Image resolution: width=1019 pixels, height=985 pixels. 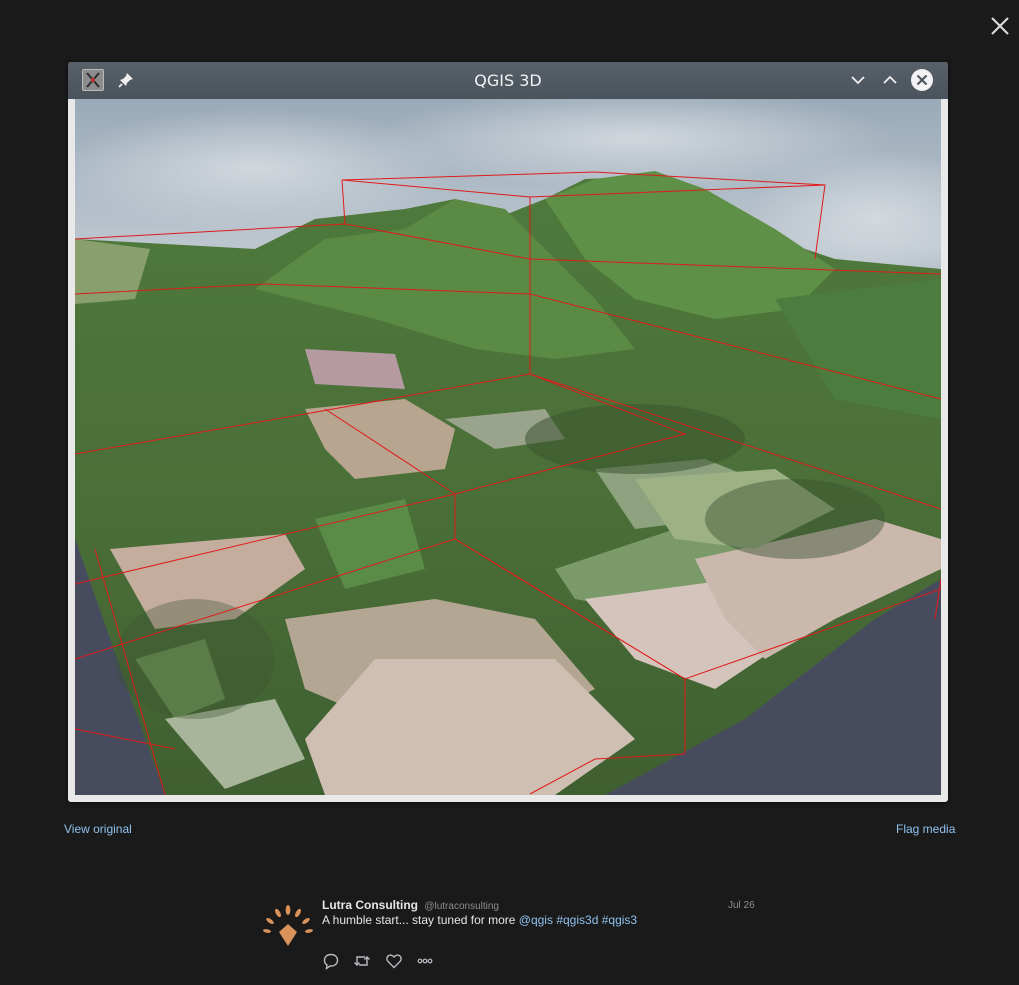 I want to click on reply-icon, so click(x=331, y=961).